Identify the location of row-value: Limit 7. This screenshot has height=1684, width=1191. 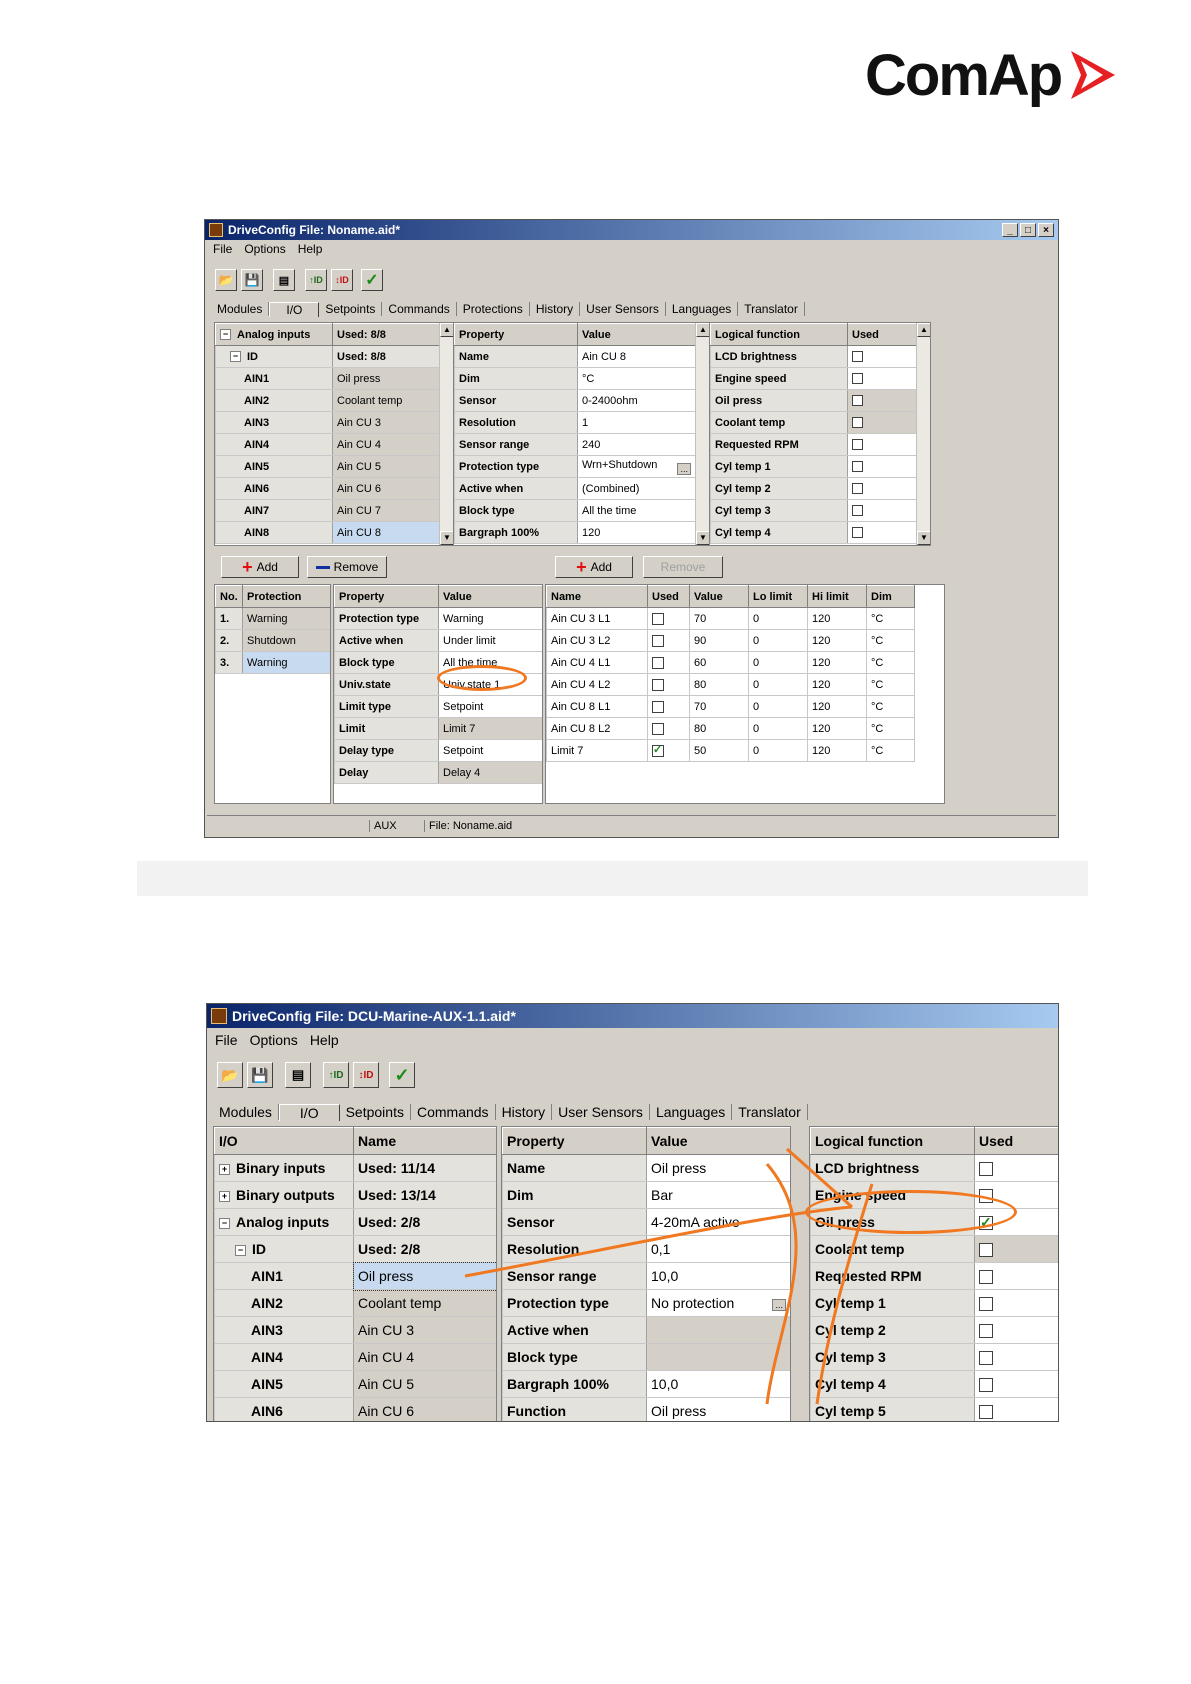
(490, 728).